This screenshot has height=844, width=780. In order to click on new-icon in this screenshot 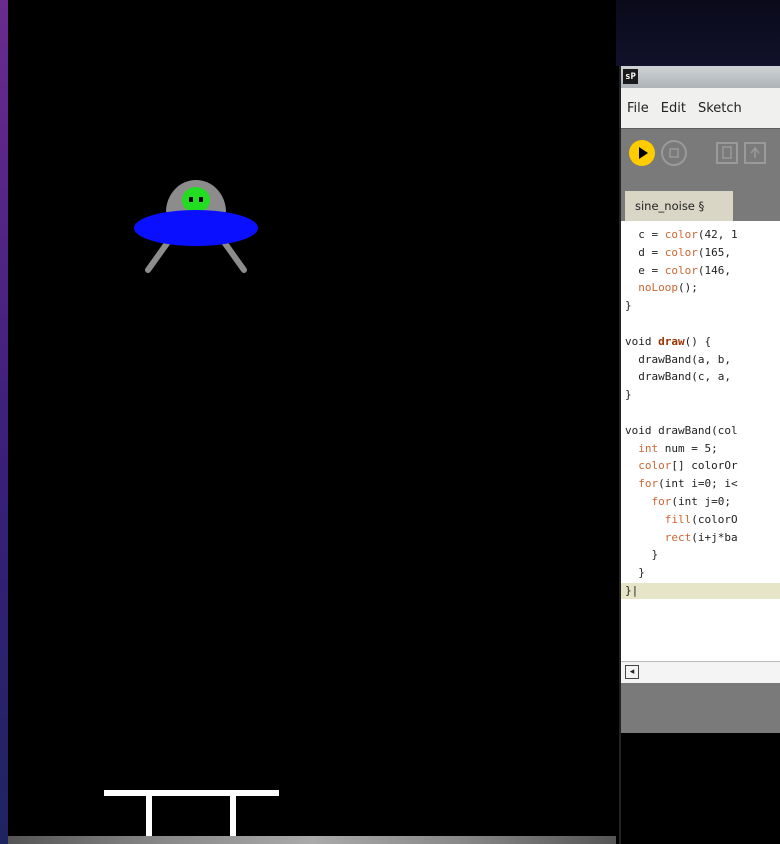, I will do `click(727, 152)`.